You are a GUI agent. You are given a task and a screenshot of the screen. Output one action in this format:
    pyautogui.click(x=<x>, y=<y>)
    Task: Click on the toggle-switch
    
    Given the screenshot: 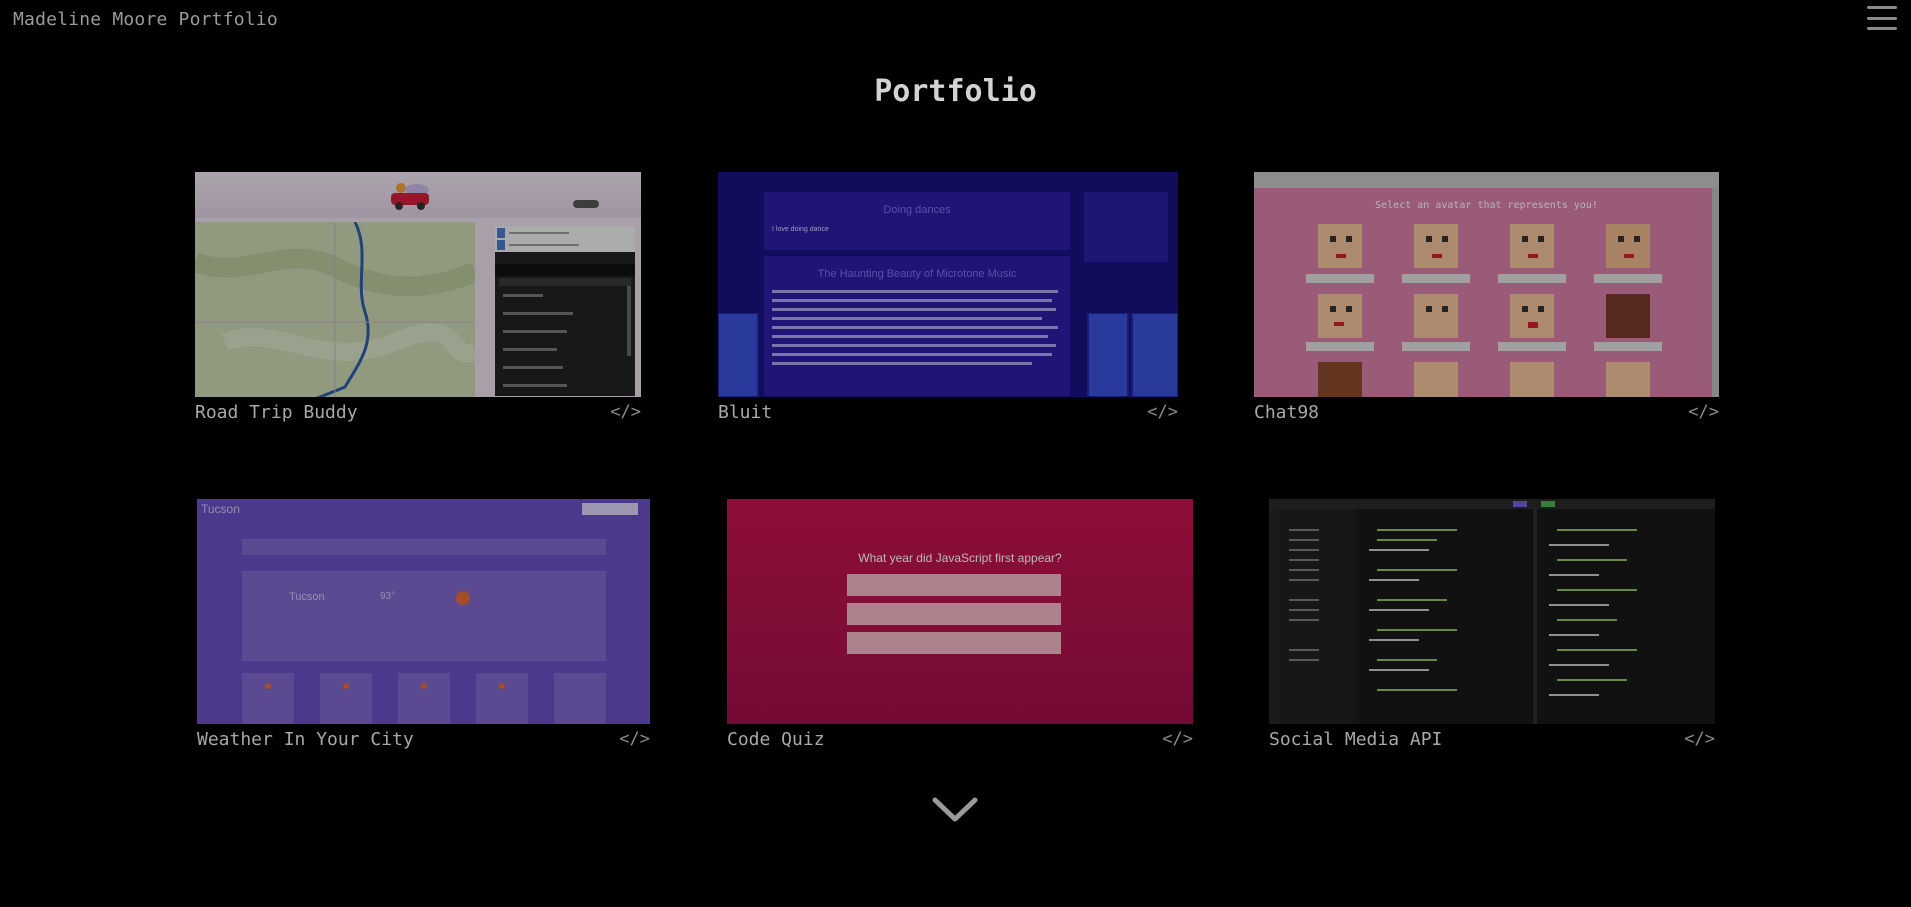 What is the action you would take?
    pyautogui.click(x=586, y=204)
    